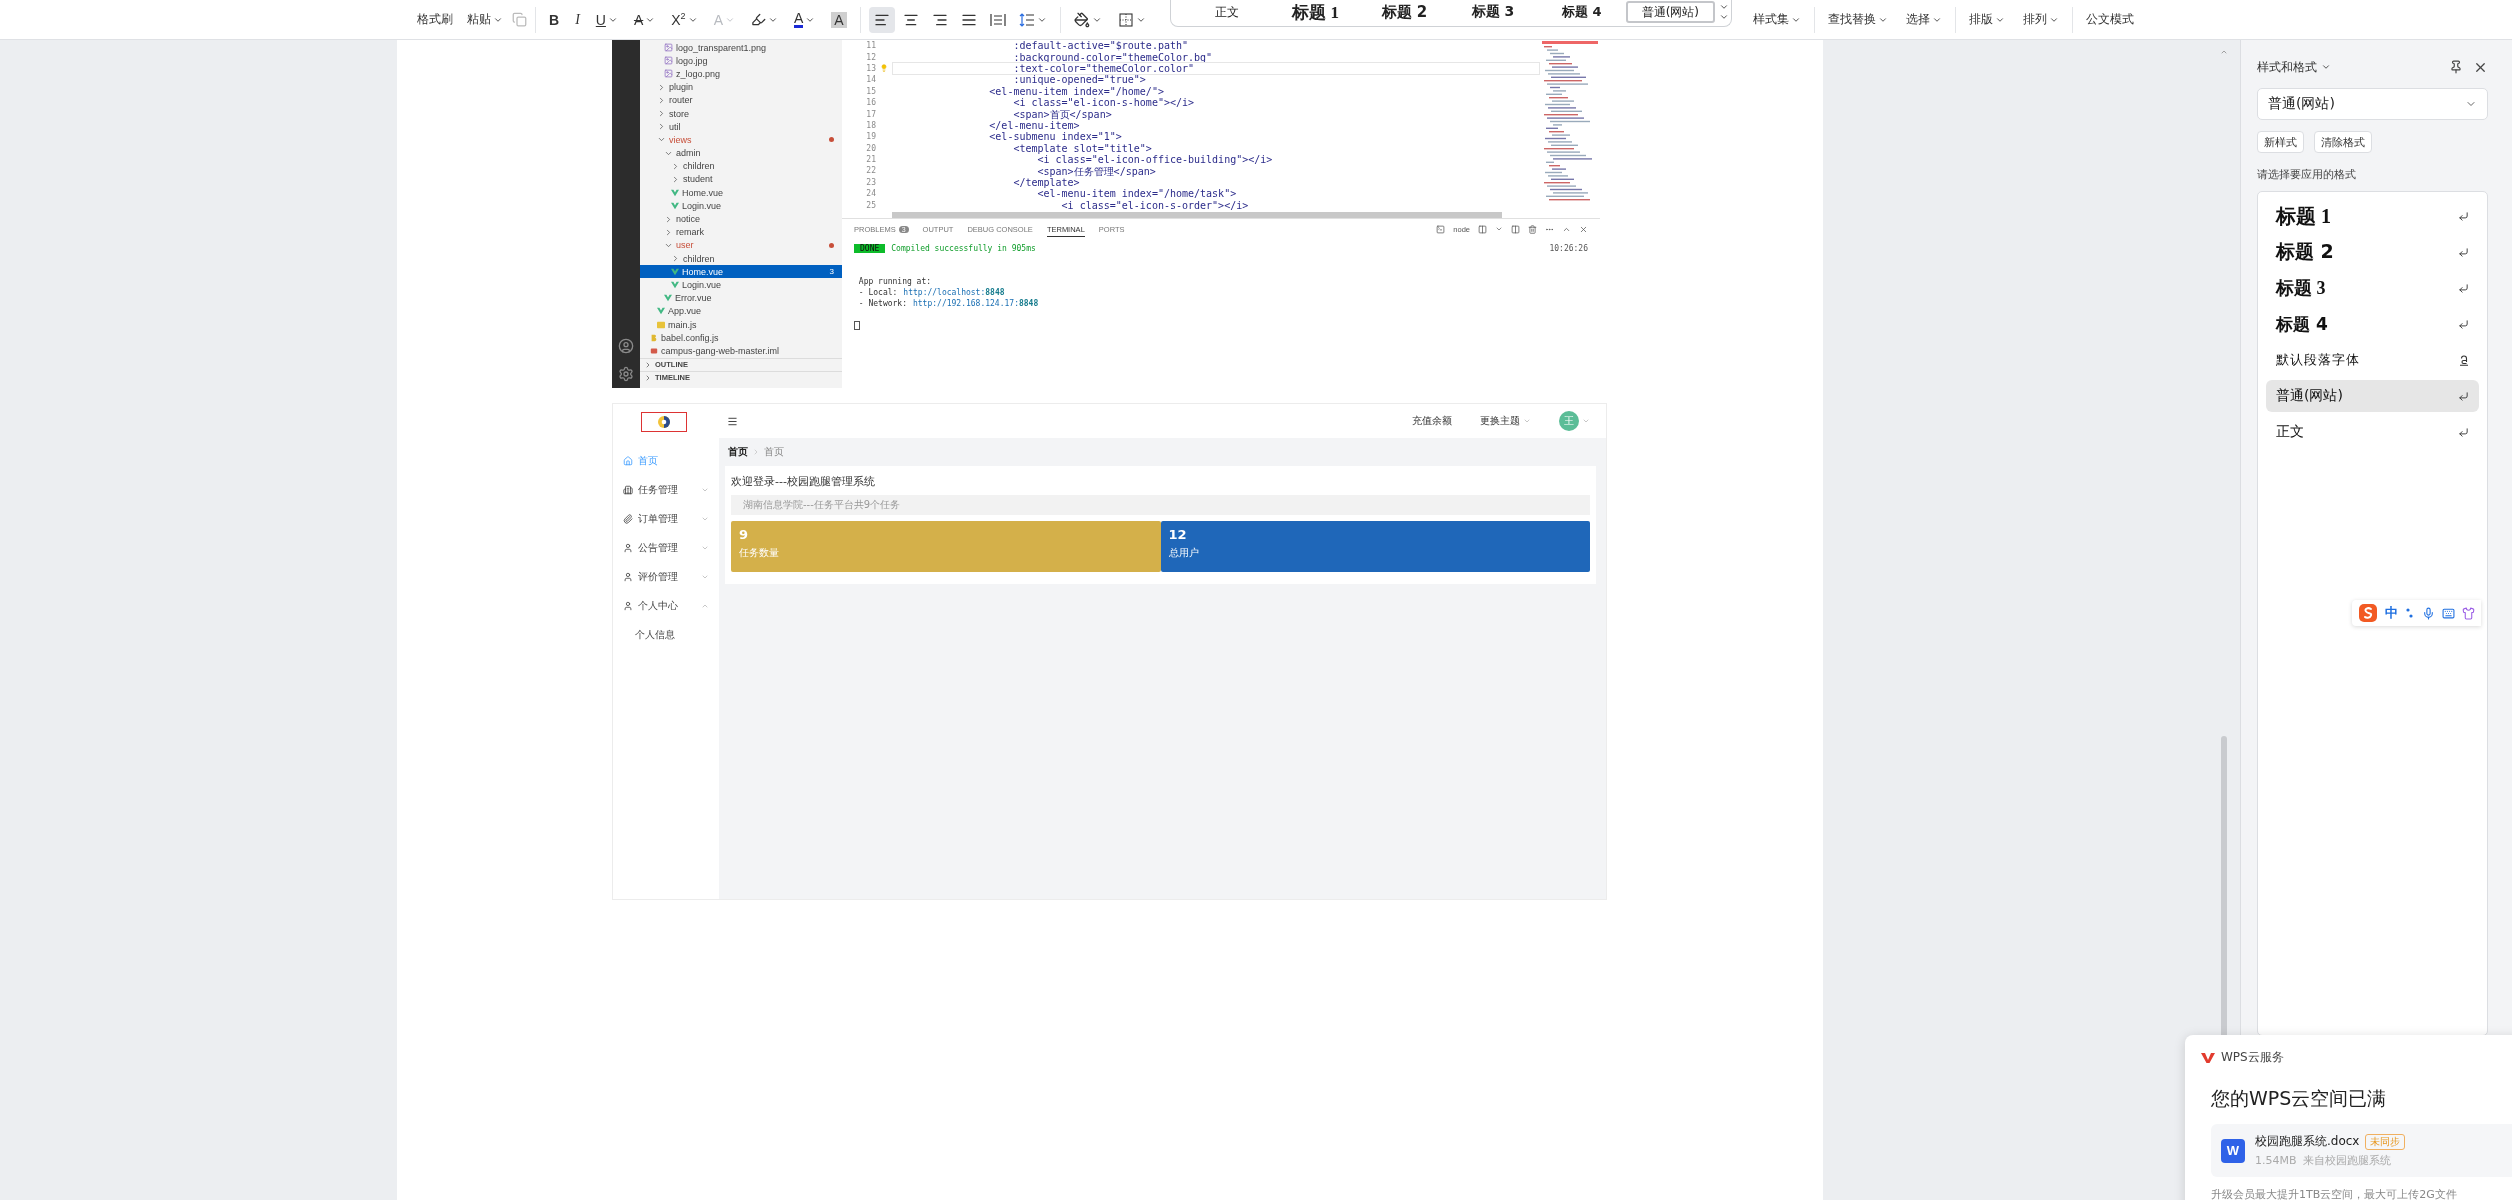  What do you see at coordinates (741, 127) in the screenshot?
I see `file-tree-item: util` at bounding box center [741, 127].